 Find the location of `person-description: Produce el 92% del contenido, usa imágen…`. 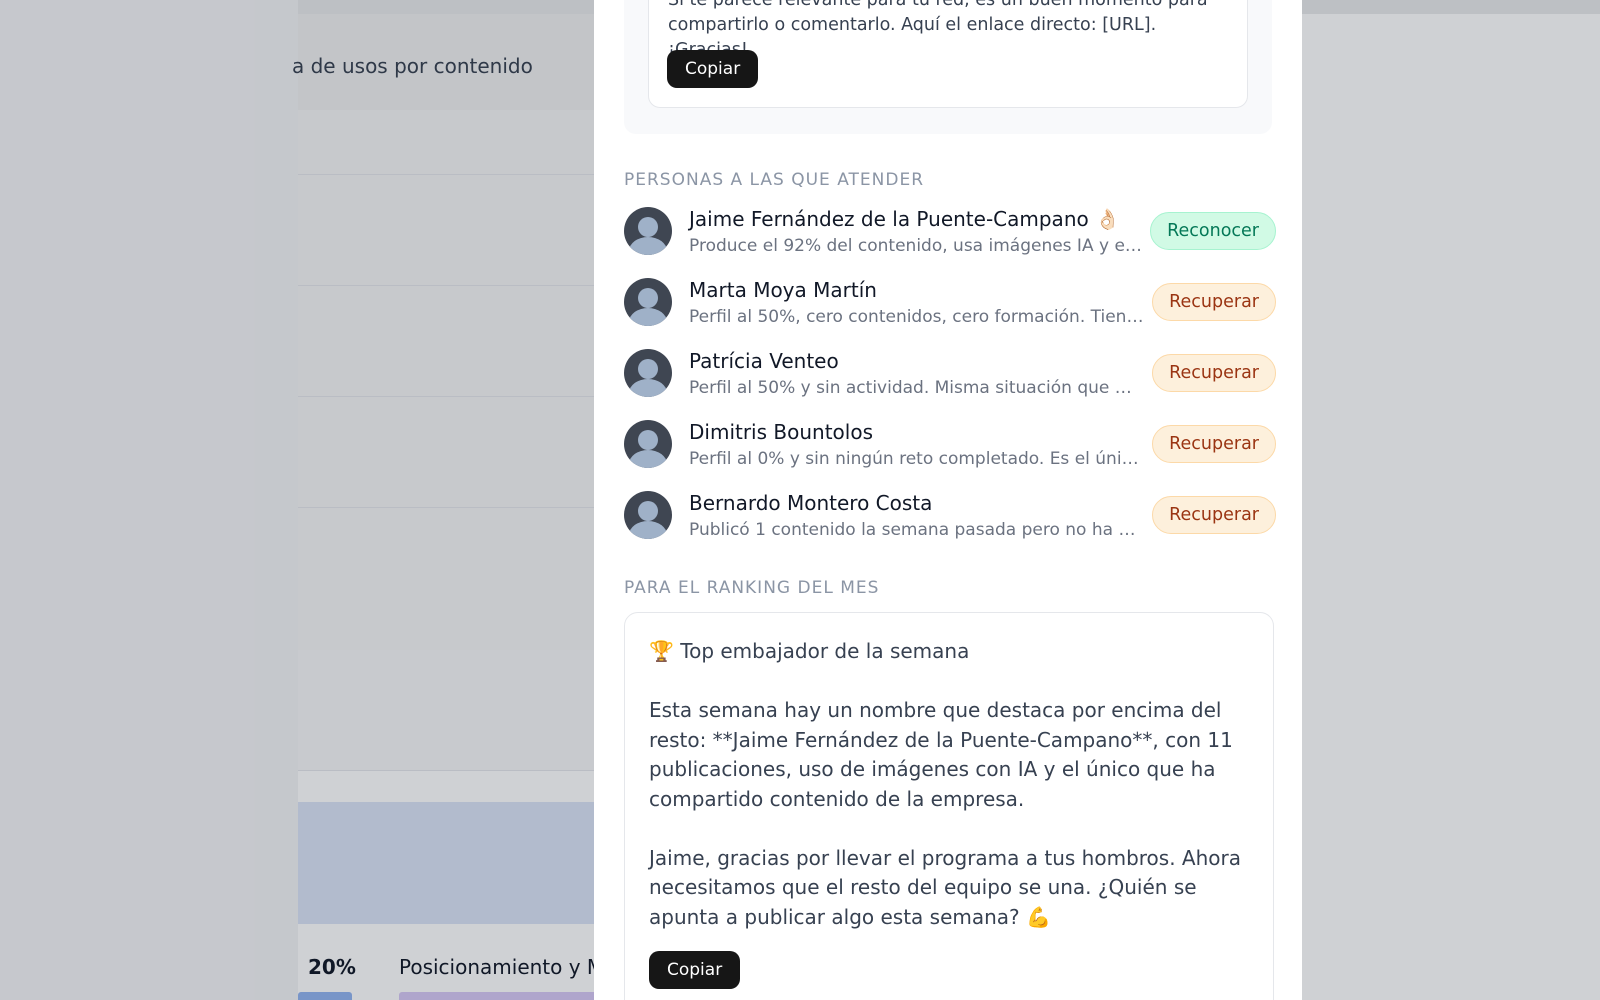

person-description: Produce el 92% del contenido, usa imágen… is located at coordinates (916, 246).